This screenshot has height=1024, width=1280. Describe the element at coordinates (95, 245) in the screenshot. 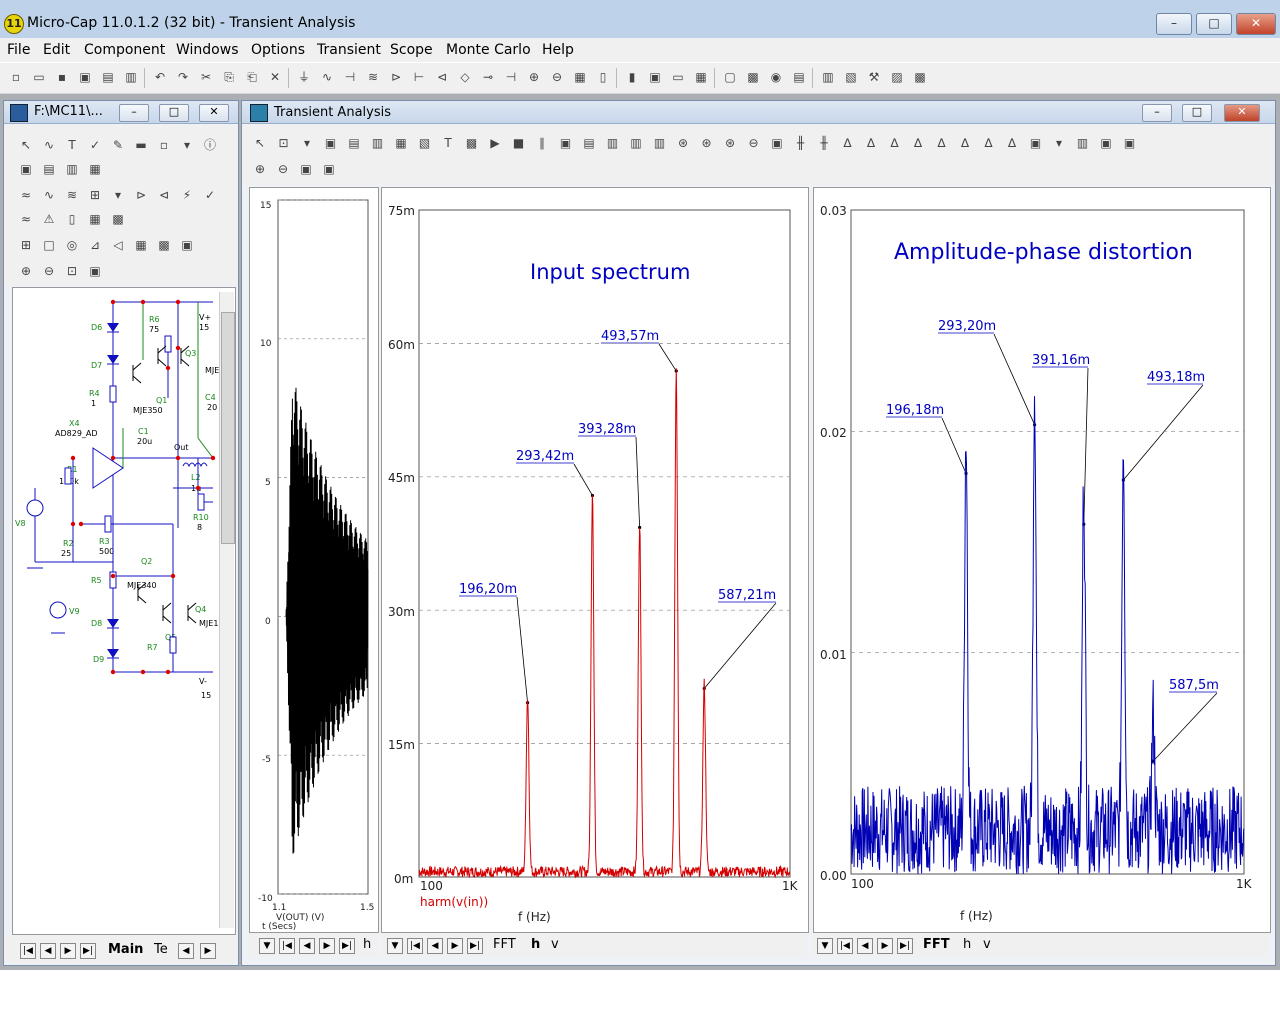

I see `toolbar-icon: ⊿` at that location.